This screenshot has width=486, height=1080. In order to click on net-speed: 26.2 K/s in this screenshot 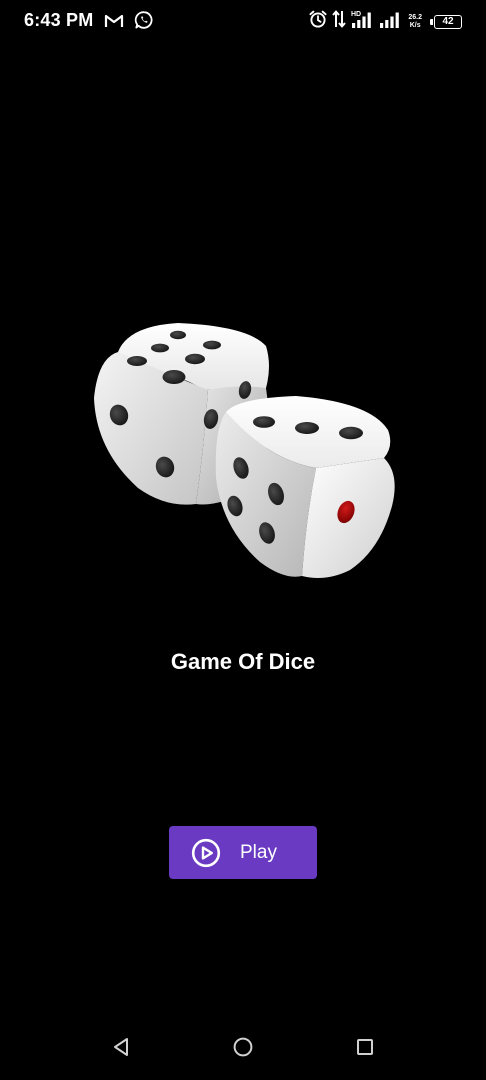, I will do `click(415, 22)`.